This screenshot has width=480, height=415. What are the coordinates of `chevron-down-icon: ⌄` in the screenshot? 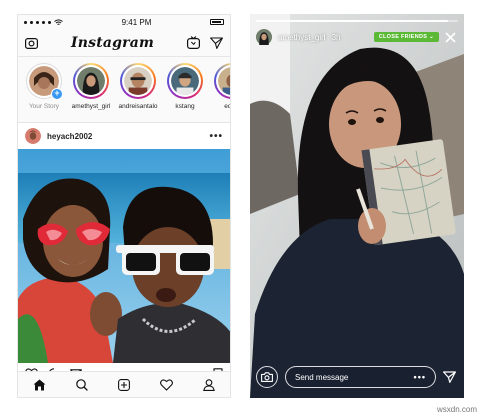 It's located at (431, 37).